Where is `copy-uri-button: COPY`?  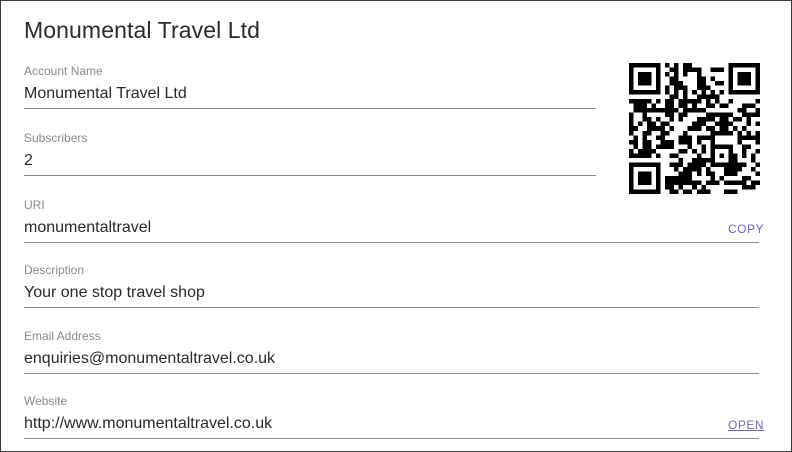
copy-uri-button: COPY is located at coordinates (746, 229).